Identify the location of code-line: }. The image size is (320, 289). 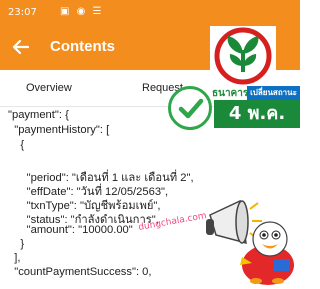
(16, 244).